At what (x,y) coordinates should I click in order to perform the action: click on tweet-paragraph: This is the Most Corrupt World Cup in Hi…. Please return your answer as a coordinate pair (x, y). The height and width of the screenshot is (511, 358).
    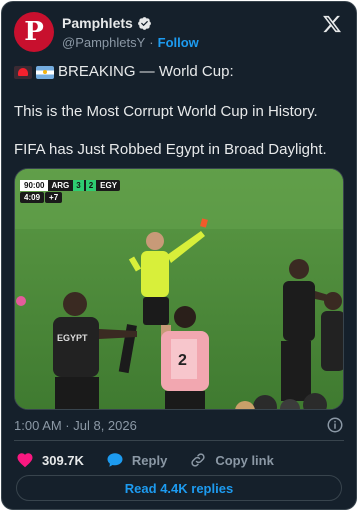
    Looking at the image, I should click on (166, 111).